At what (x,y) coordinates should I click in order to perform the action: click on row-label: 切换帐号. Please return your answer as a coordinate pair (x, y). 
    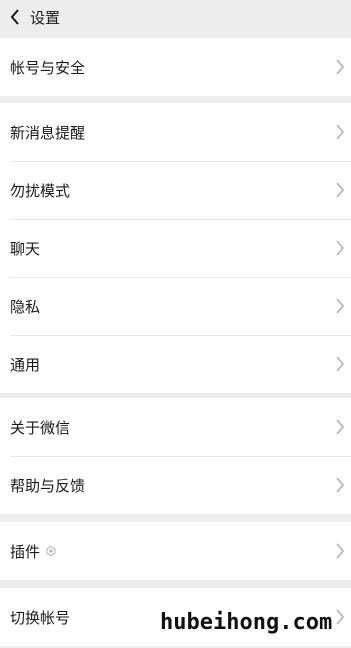
    Looking at the image, I should click on (40, 617).